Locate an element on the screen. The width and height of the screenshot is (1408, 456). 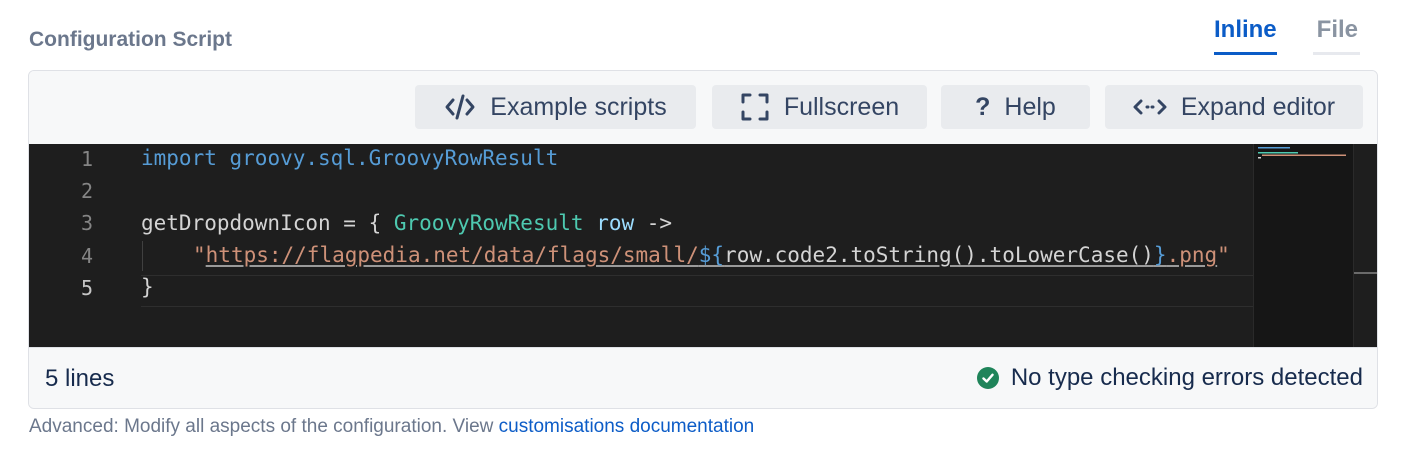
assign-operator: = { is located at coordinates (362, 223).